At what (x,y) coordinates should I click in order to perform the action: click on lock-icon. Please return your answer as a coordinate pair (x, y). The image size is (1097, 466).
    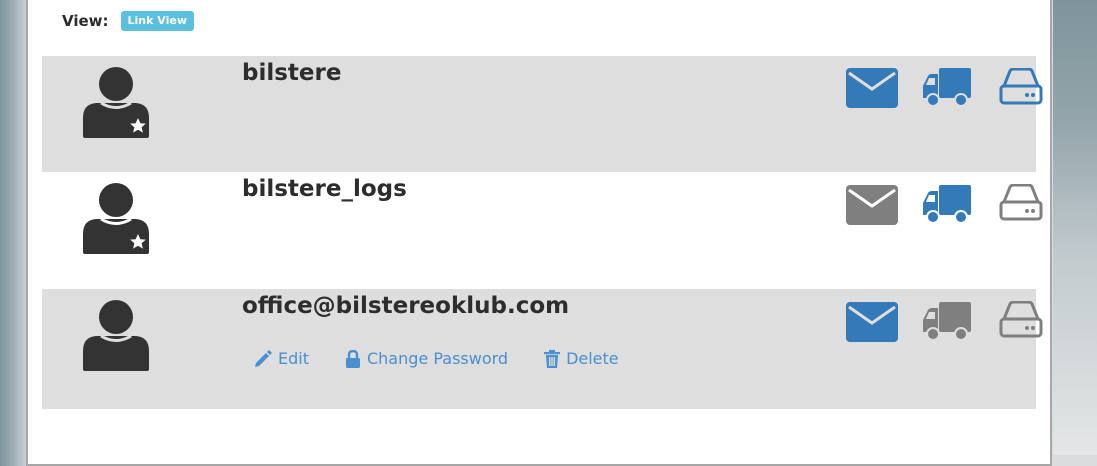
    Looking at the image, I should click on (352, 358).